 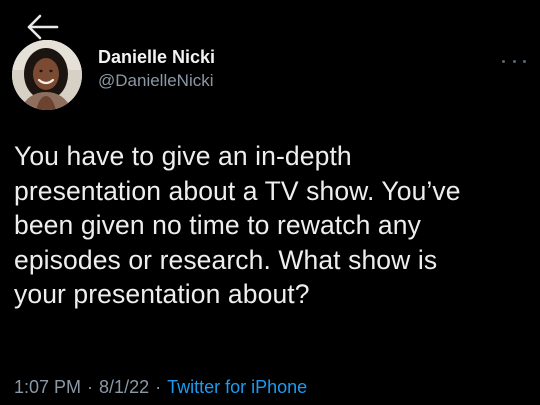 I want to click on tweet-time: 1:07 PM, so click(x=47, y=387).